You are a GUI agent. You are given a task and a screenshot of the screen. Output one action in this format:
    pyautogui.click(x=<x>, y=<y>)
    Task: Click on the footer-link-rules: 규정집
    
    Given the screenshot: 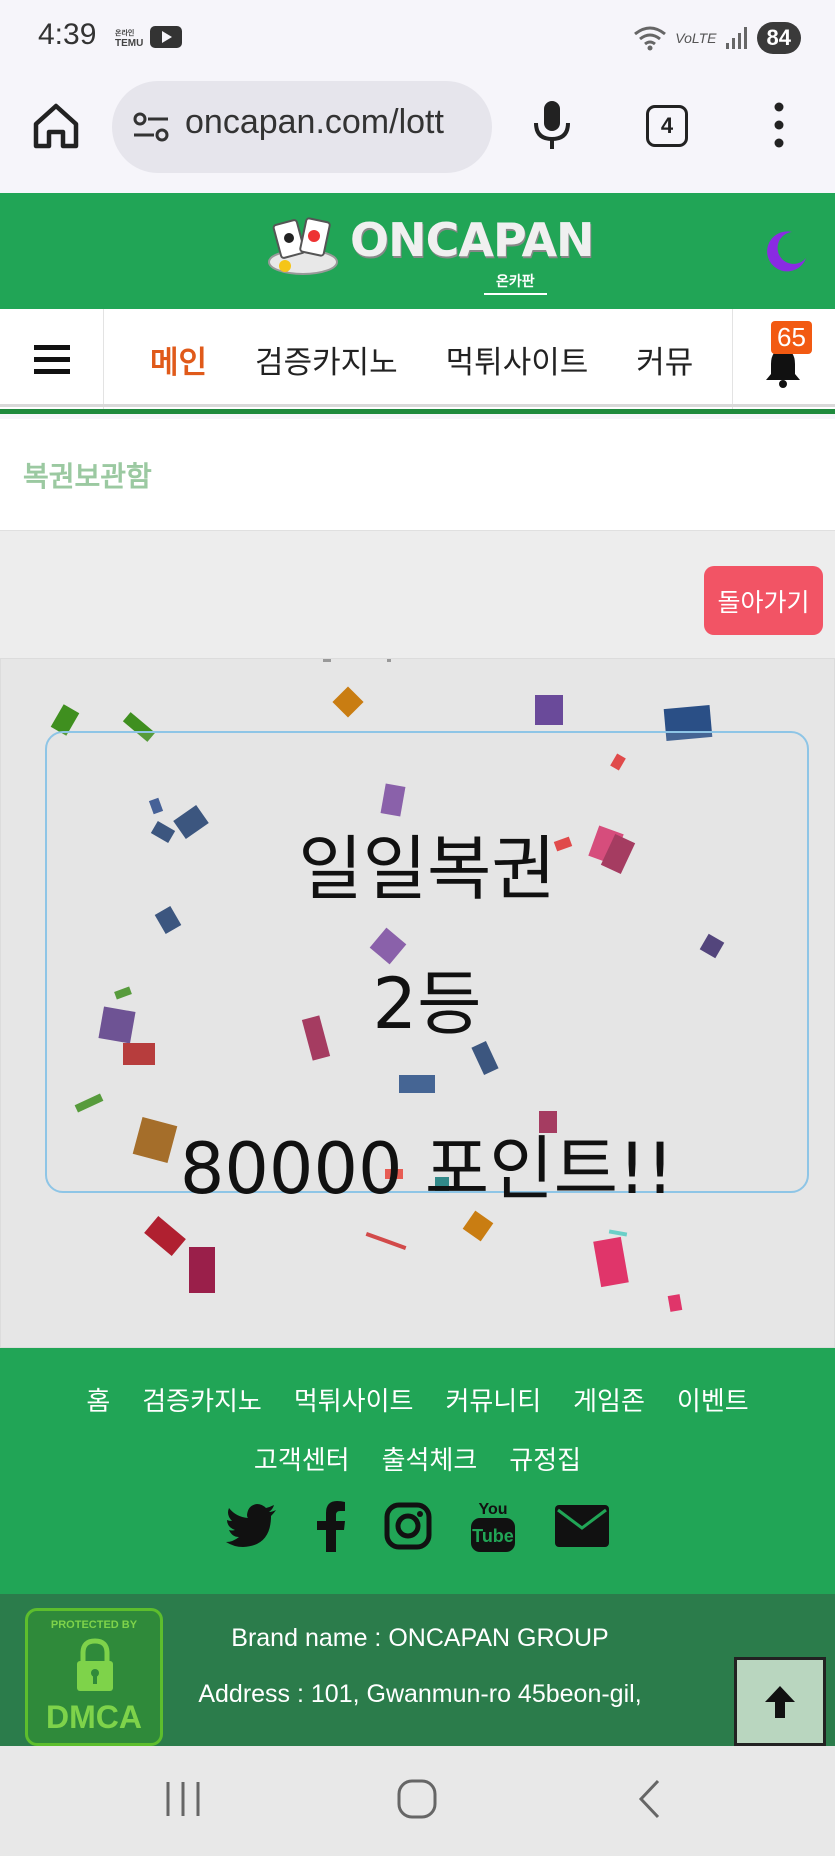 What is the action you would take?
    pyautogui.click(x=545, y=1461)
    